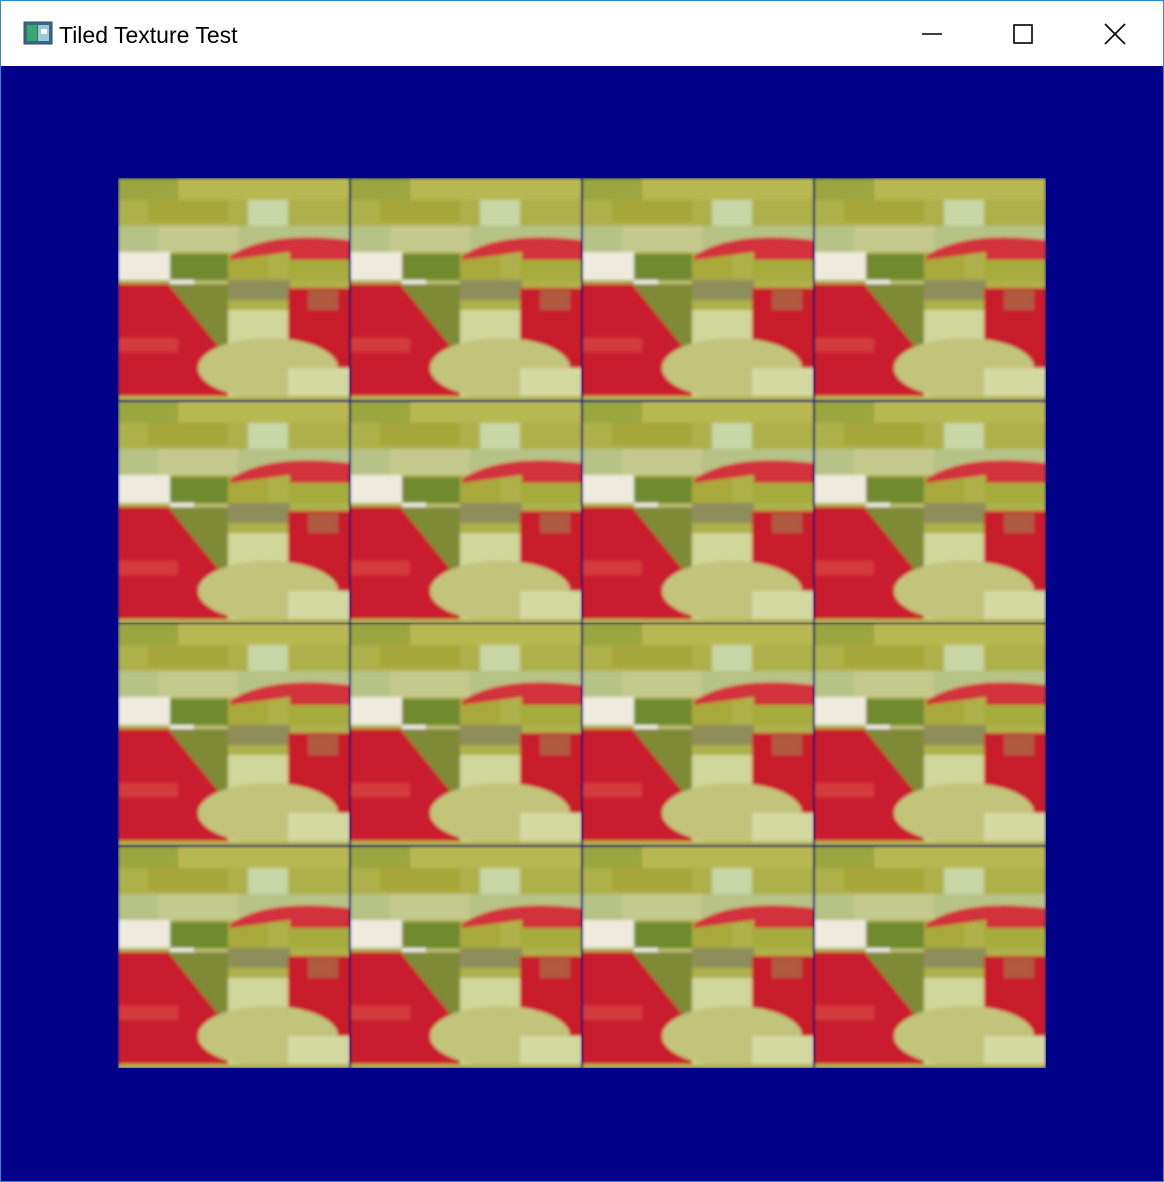 The image size is (1164, 1182). I want to click on title-bar: Tiled Texture Test, so click(582, 33).